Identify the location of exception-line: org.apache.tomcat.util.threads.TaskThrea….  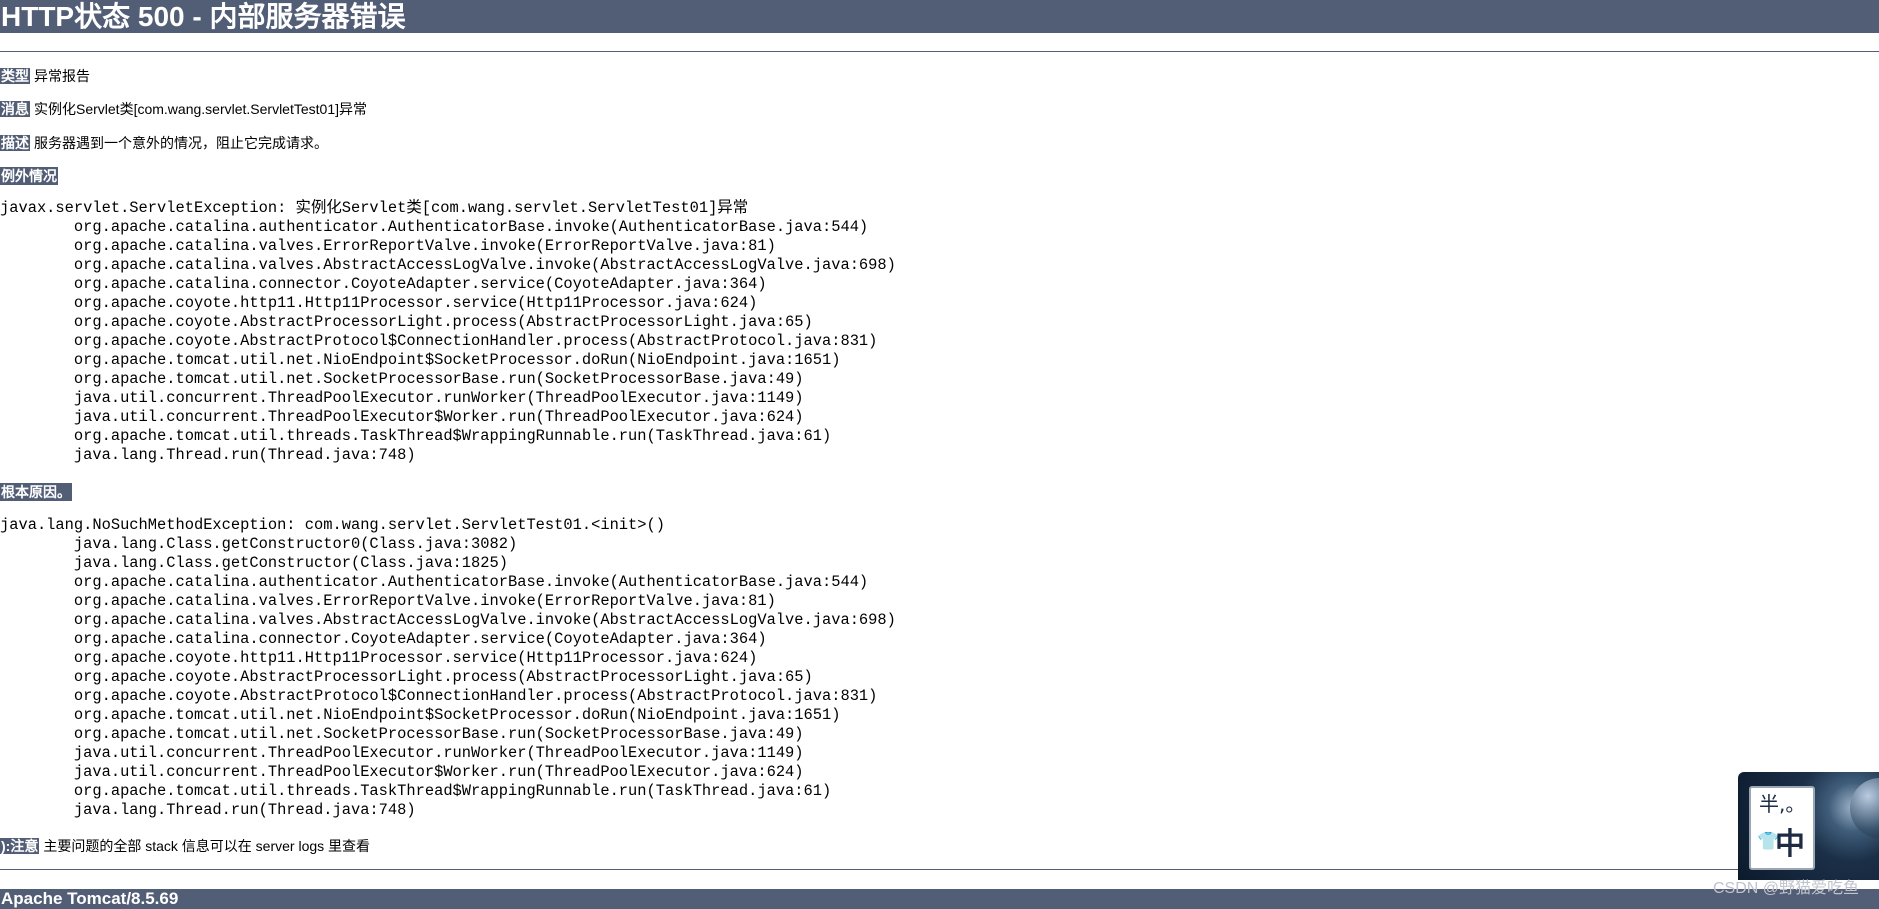
(416, 436).